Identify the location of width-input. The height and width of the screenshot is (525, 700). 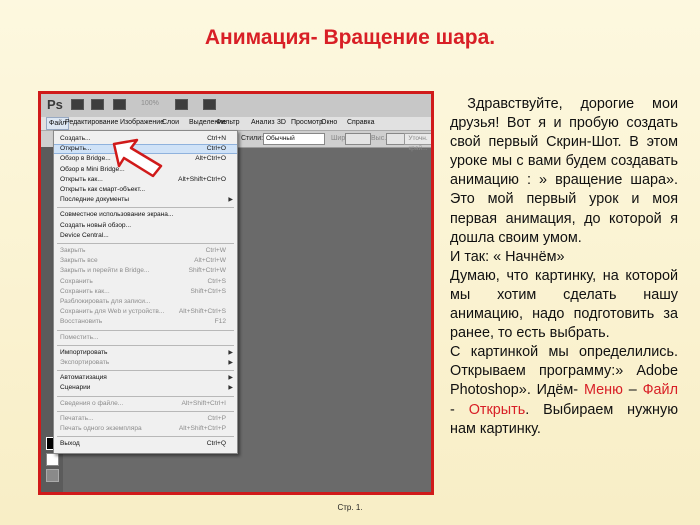
(358, 139).